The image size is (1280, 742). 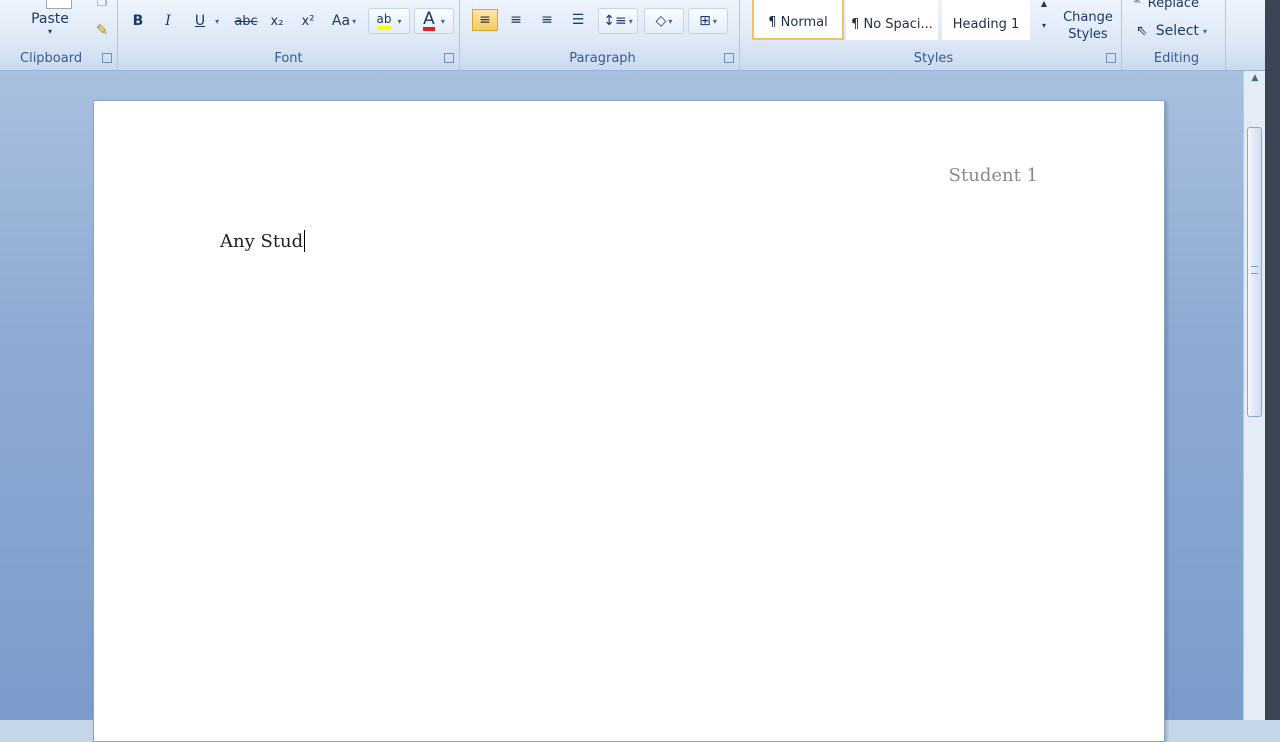 I want to click on styles-launcher-icon, so click(x=1111, y=58).